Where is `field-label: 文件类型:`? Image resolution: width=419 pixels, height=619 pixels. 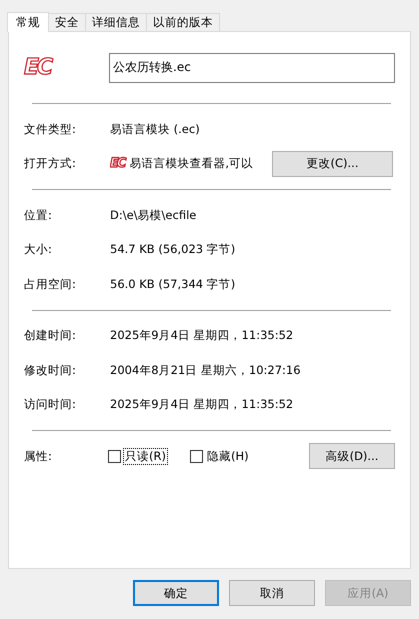
field-label: 文件类型: is located at coordinates (50, 129).